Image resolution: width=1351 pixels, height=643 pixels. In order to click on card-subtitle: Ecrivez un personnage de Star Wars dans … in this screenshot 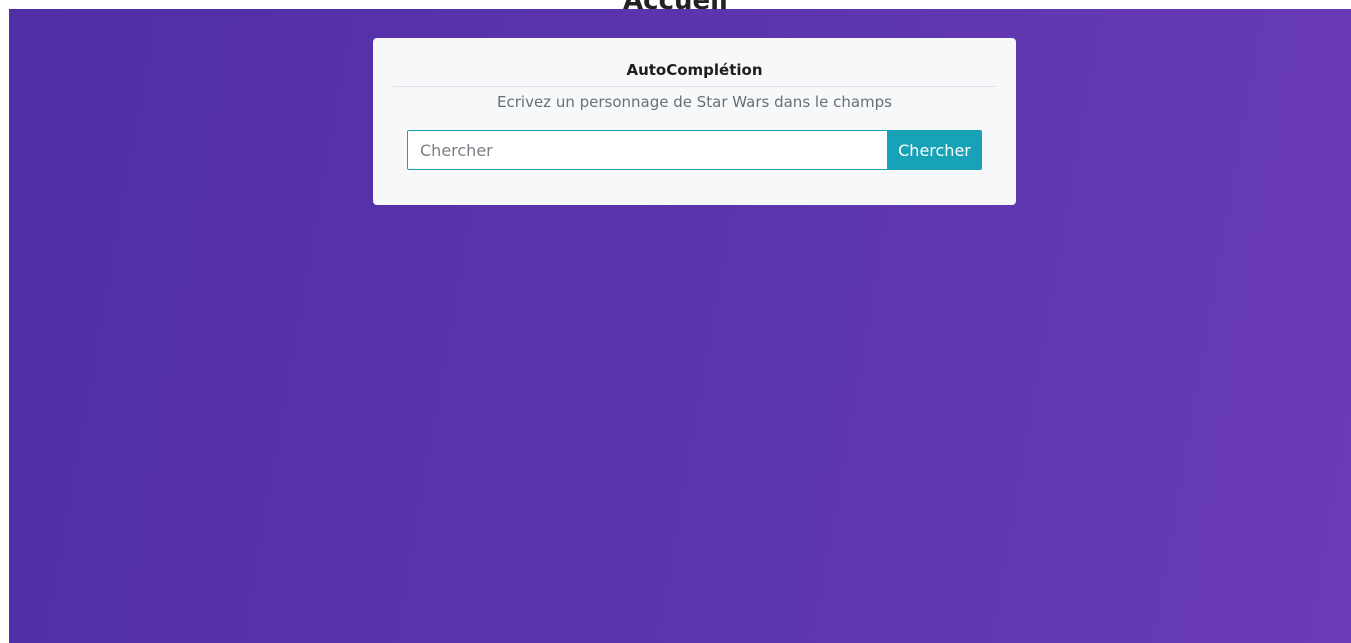, I will do `click(694, 102)`.